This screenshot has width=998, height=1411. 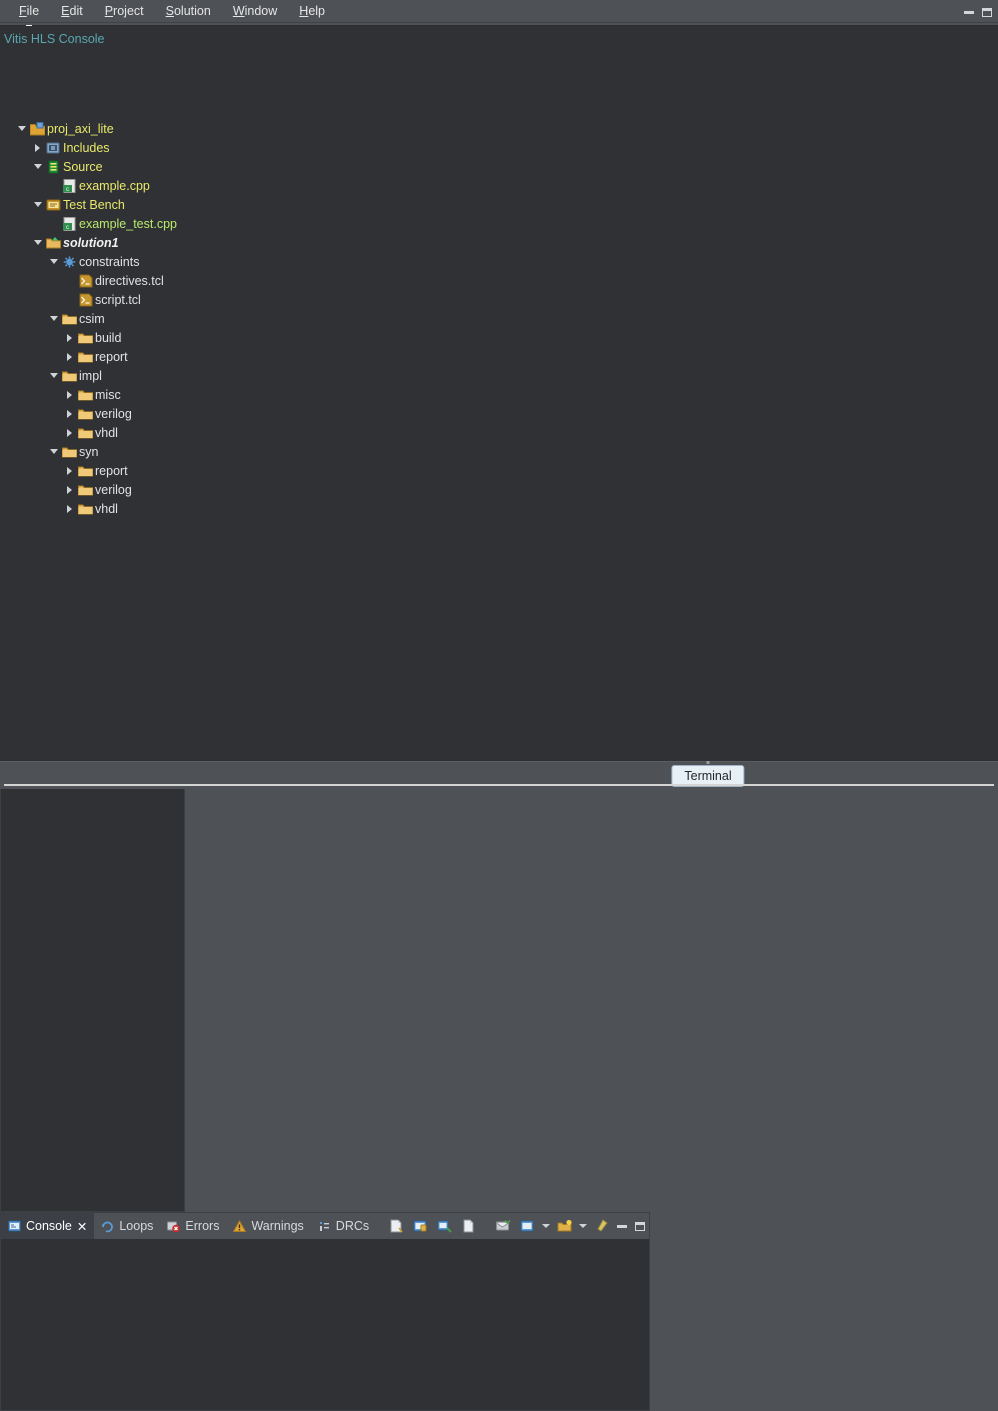 I want to click on tree-item-label: build, so click(x=108, y=337).